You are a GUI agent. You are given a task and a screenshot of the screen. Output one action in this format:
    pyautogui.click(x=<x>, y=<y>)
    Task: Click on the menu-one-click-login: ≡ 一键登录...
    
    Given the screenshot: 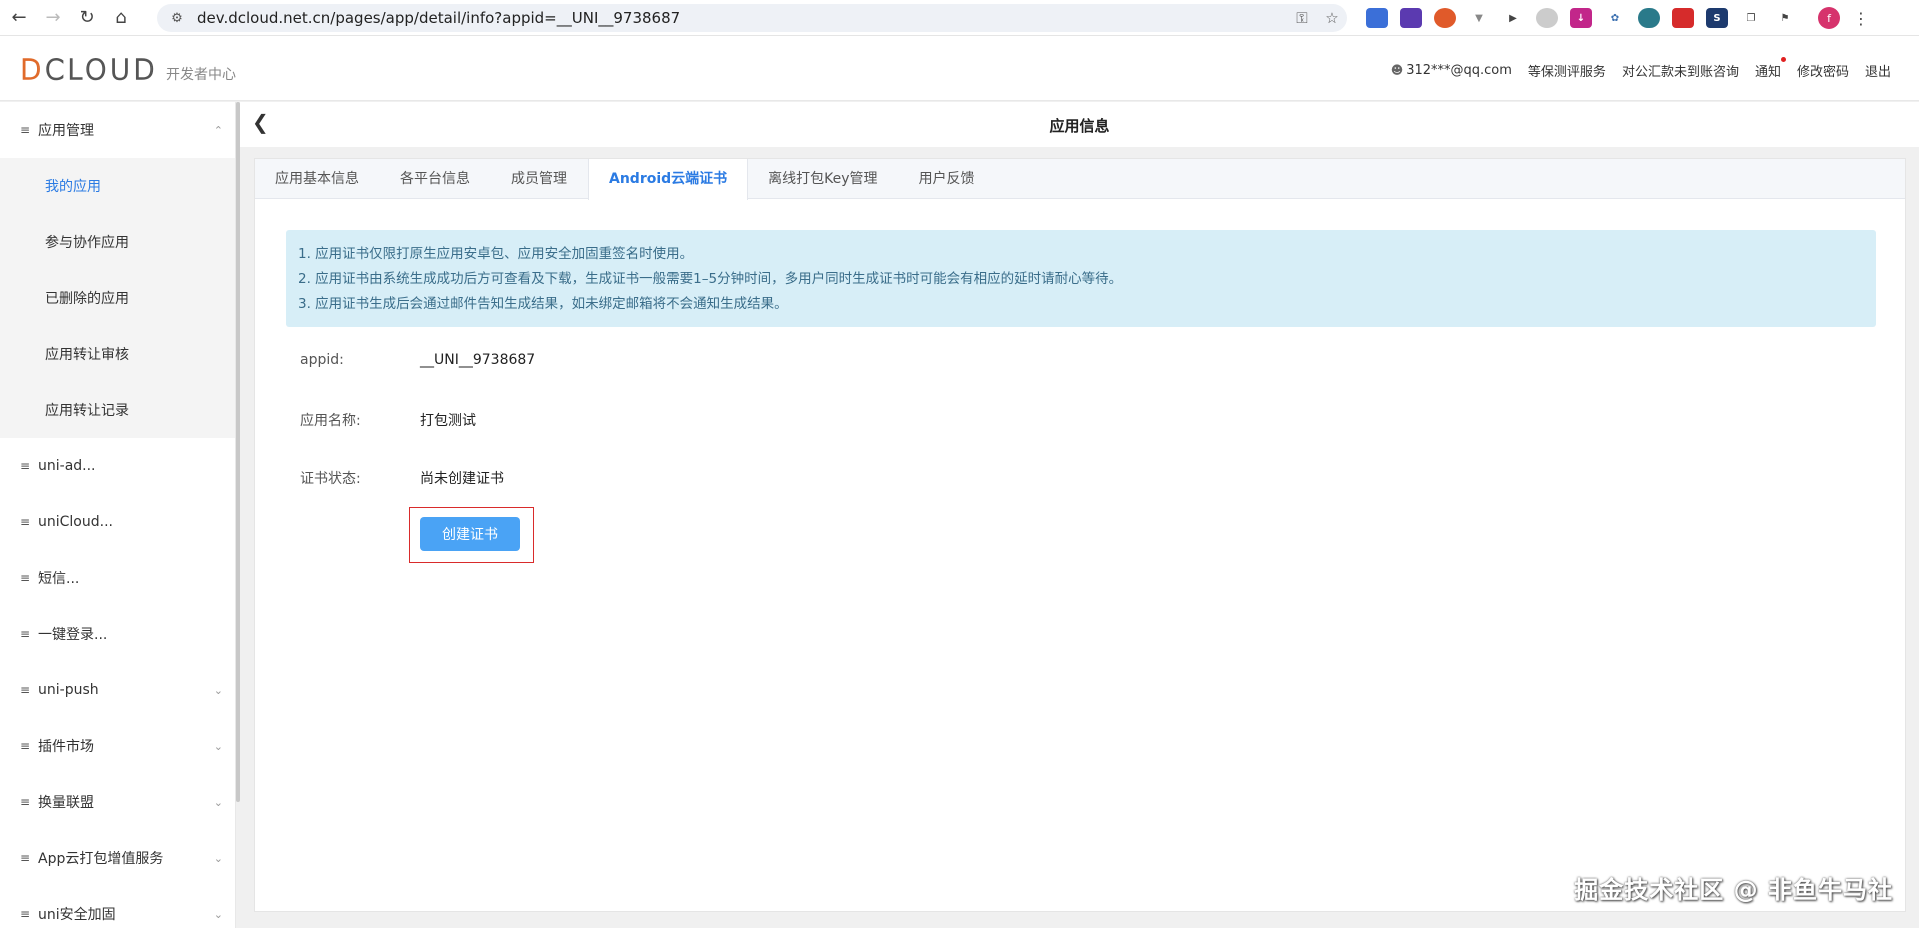 What is the action you would take?
    pyautogui.click(x=117, y=634)
    